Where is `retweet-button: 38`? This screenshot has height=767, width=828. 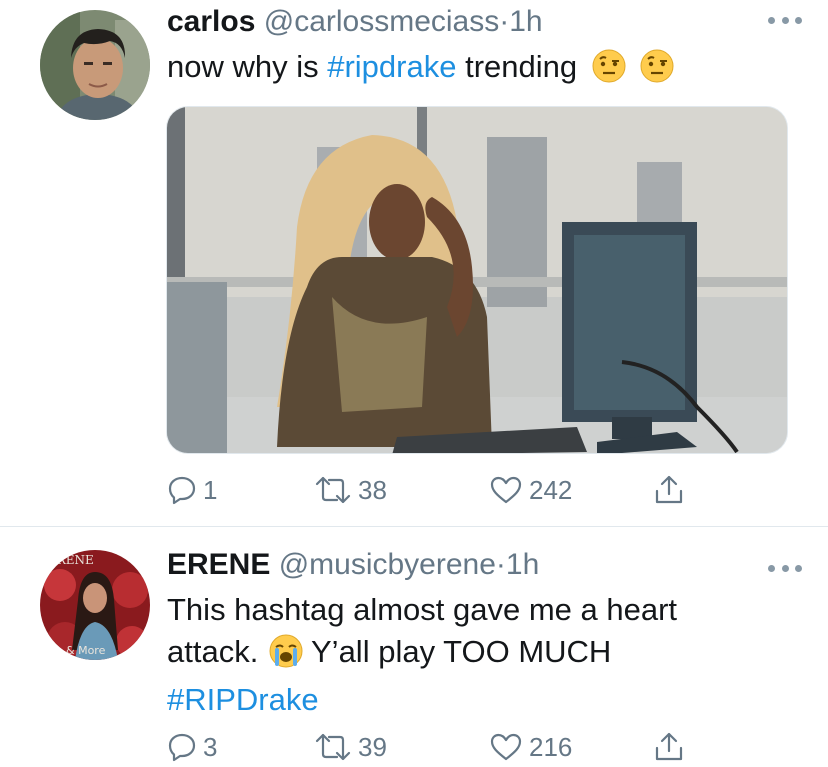
retweet-button: 38 is located at coordinates (350, 490).